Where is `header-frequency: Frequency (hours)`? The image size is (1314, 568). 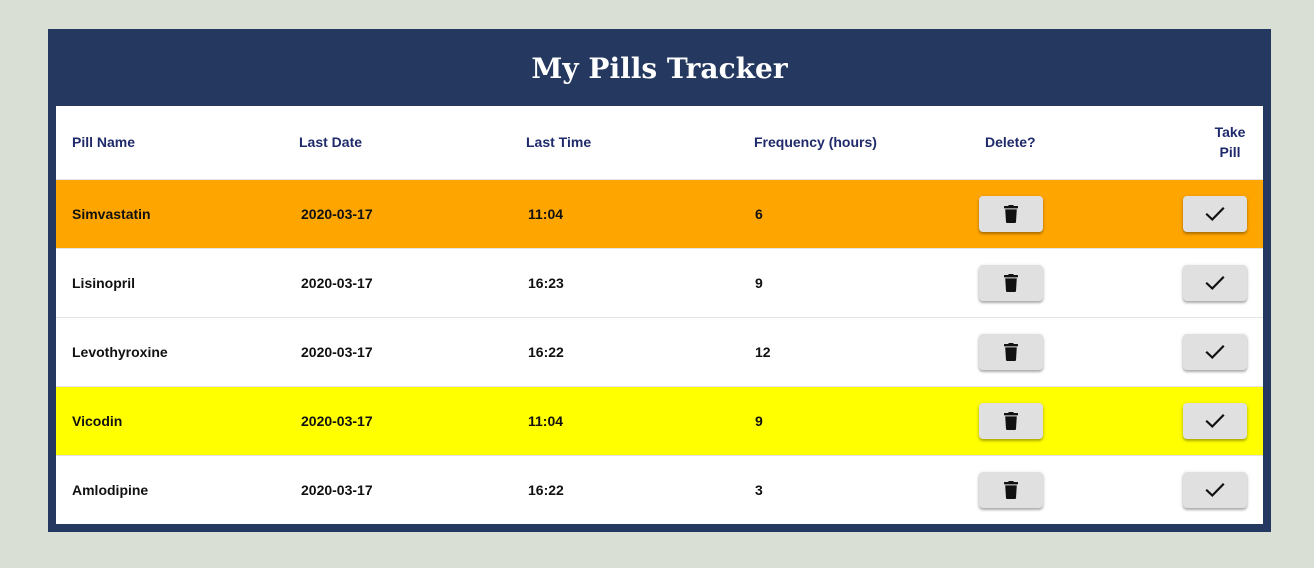 header-frequency: Frequency (hours) is located at coordinates (815, 142).